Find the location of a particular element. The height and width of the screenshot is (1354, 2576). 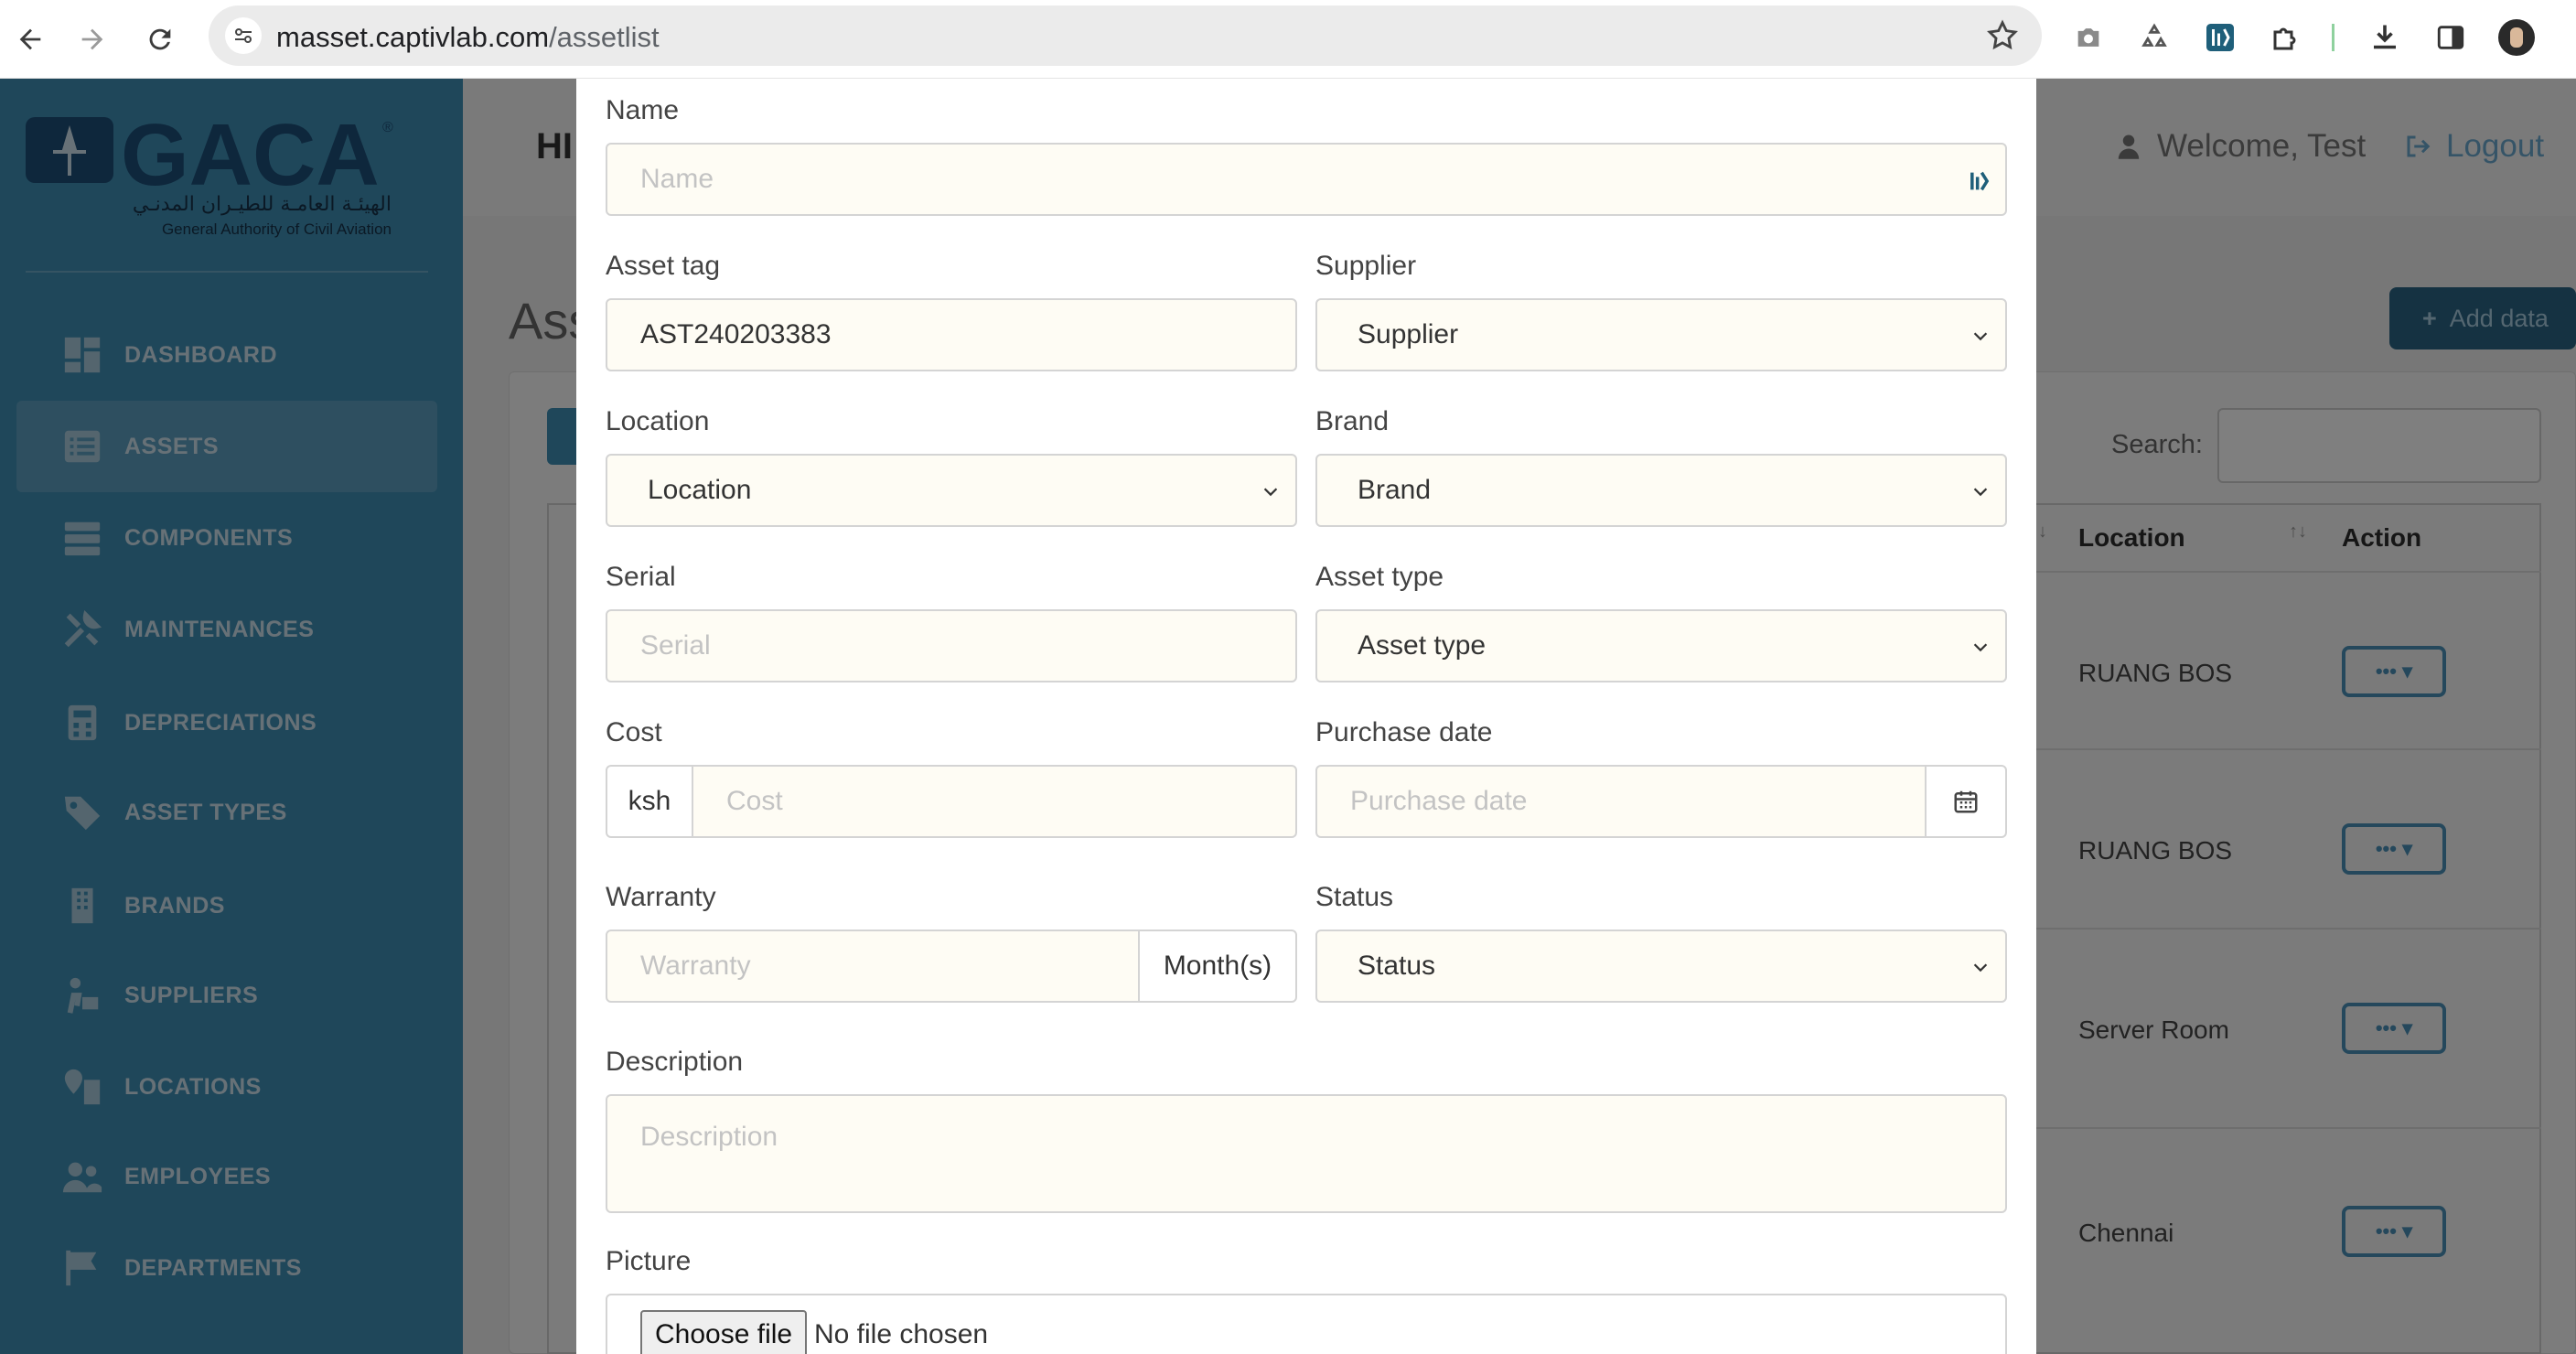

bookmark-star-icon is located at coordinates (2003, 35).